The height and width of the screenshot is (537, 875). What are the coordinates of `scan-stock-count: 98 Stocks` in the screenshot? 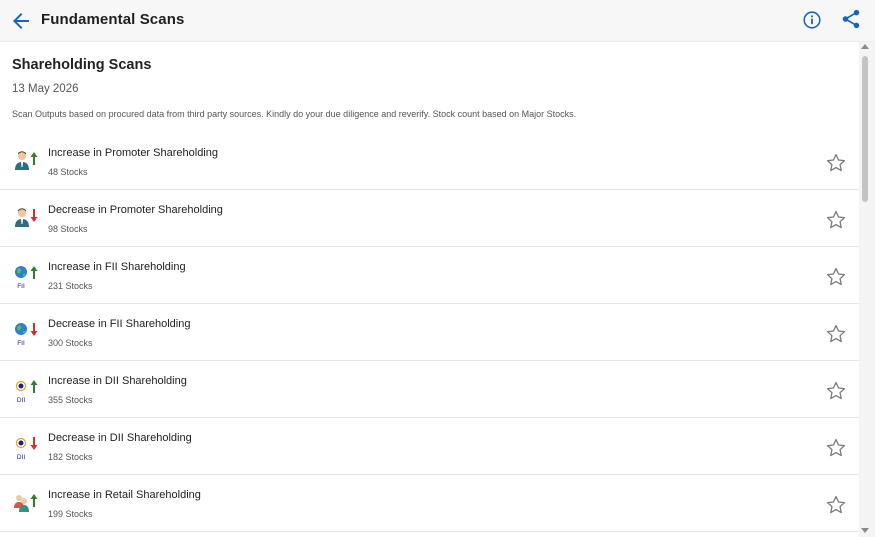 It's located at (68, 229).